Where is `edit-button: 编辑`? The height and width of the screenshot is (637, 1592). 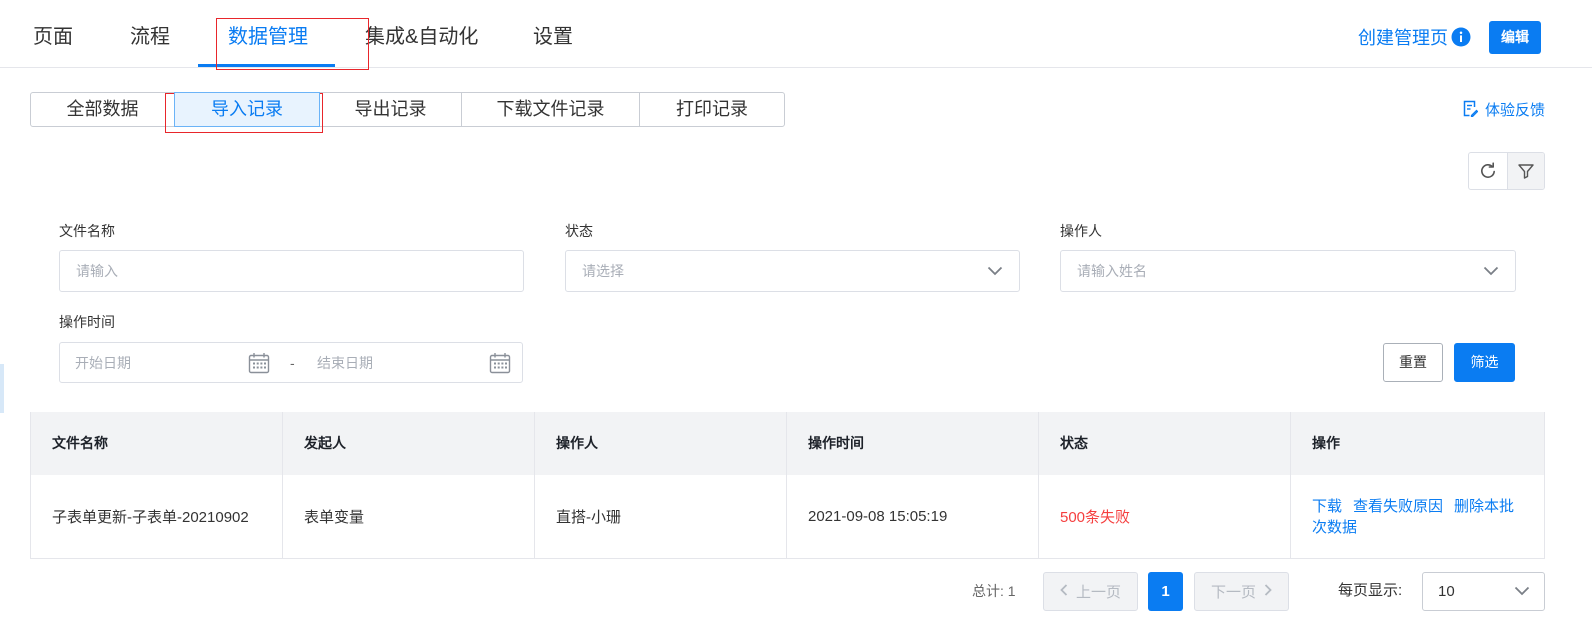 edit-button: 编辑 is located at coordinates (1515, 37).